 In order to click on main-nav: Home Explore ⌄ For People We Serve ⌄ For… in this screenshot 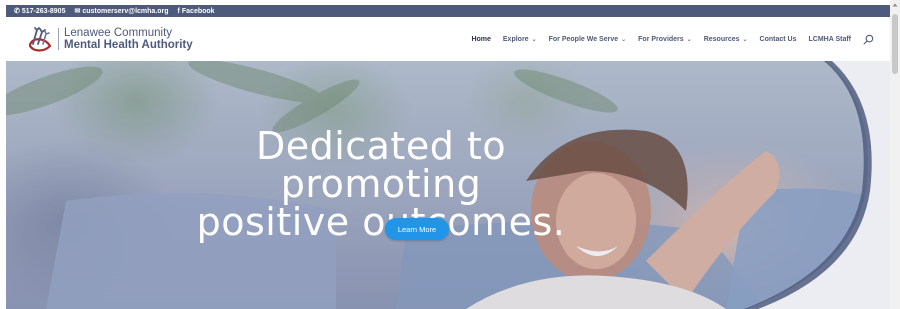, I will do `click(672, 39)`.